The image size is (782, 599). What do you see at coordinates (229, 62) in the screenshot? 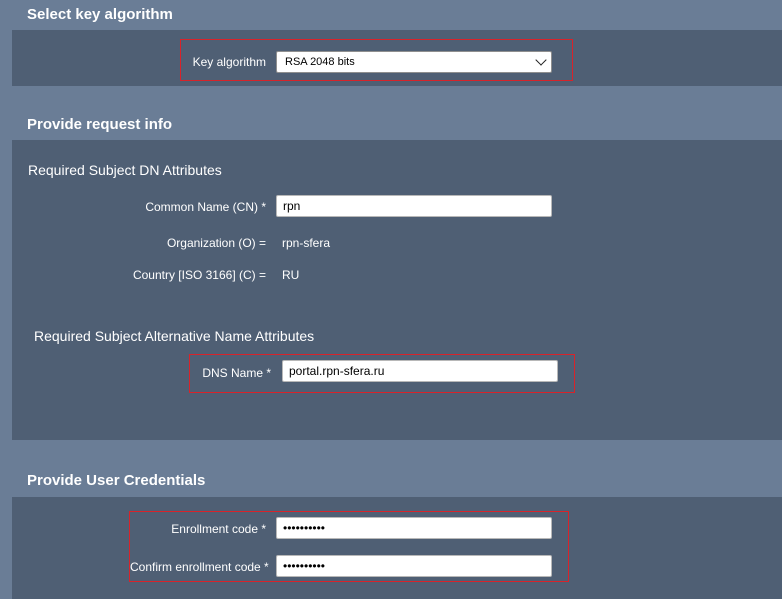
I see `key-algorithm-label: Key algorithm` at bounding box center [229, 62].